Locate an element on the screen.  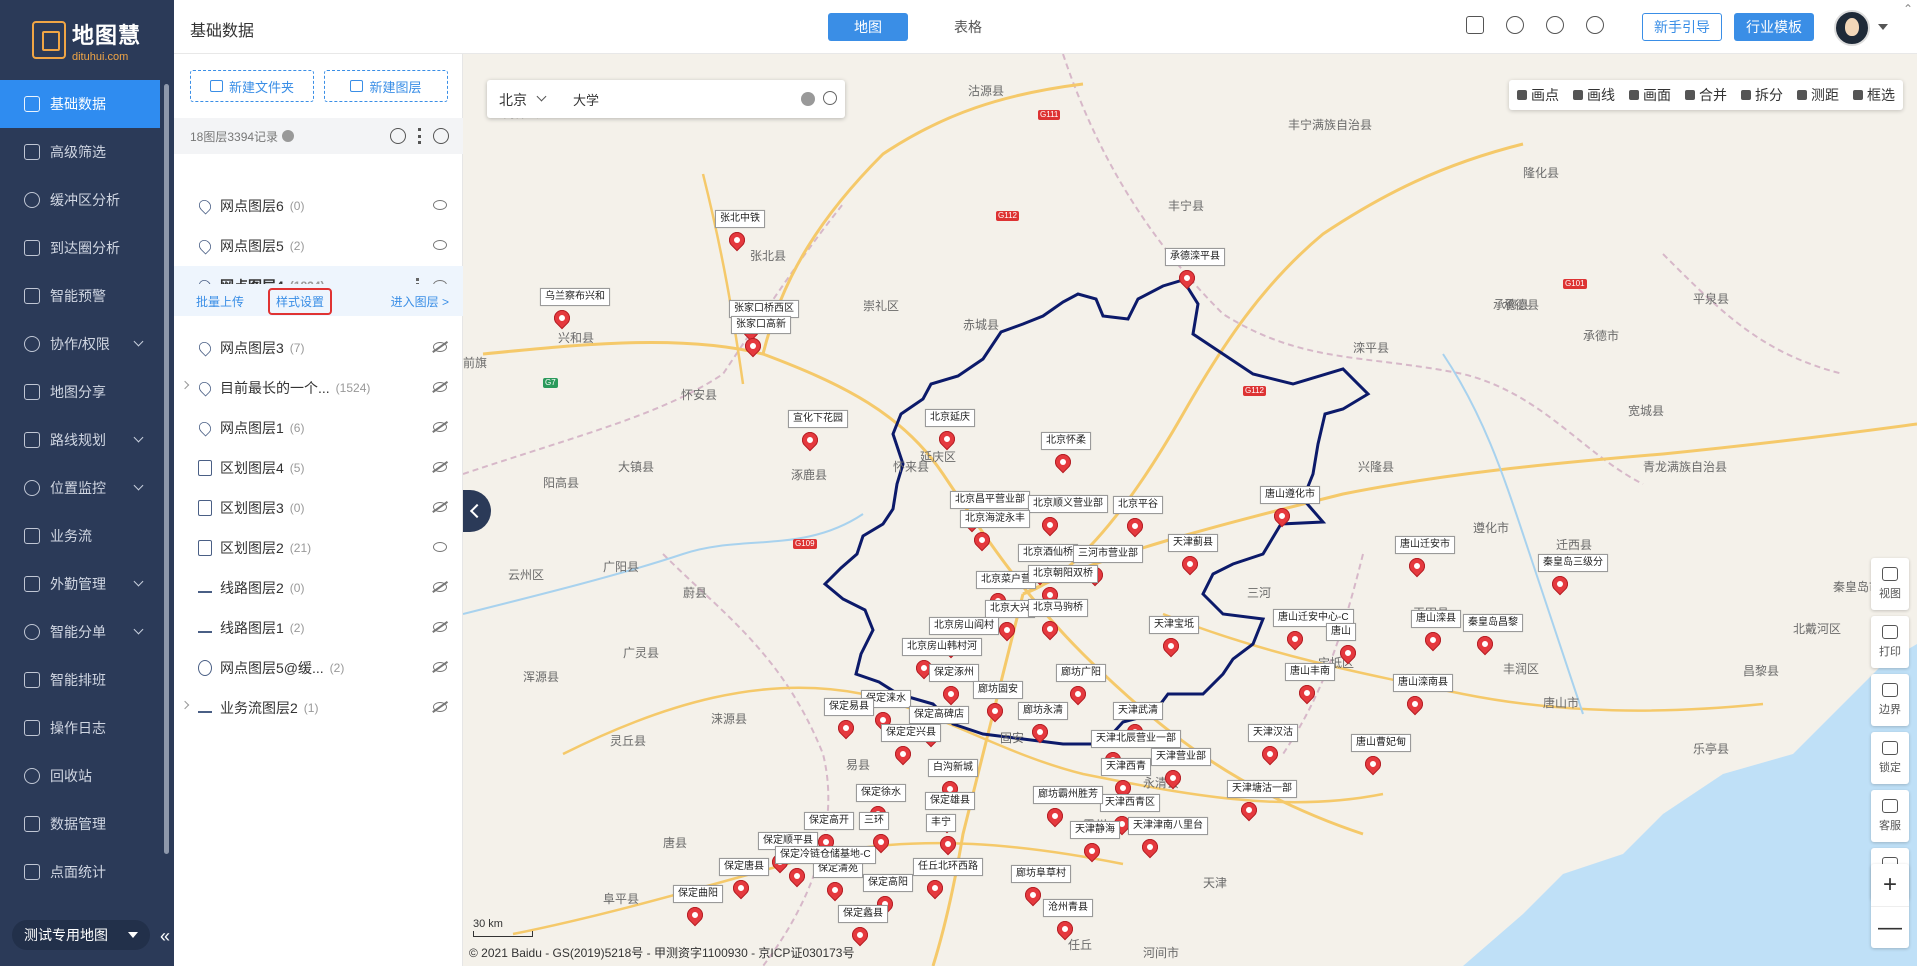
layer-row: 网点图层3 (7) is located at coordinates (318, 348).